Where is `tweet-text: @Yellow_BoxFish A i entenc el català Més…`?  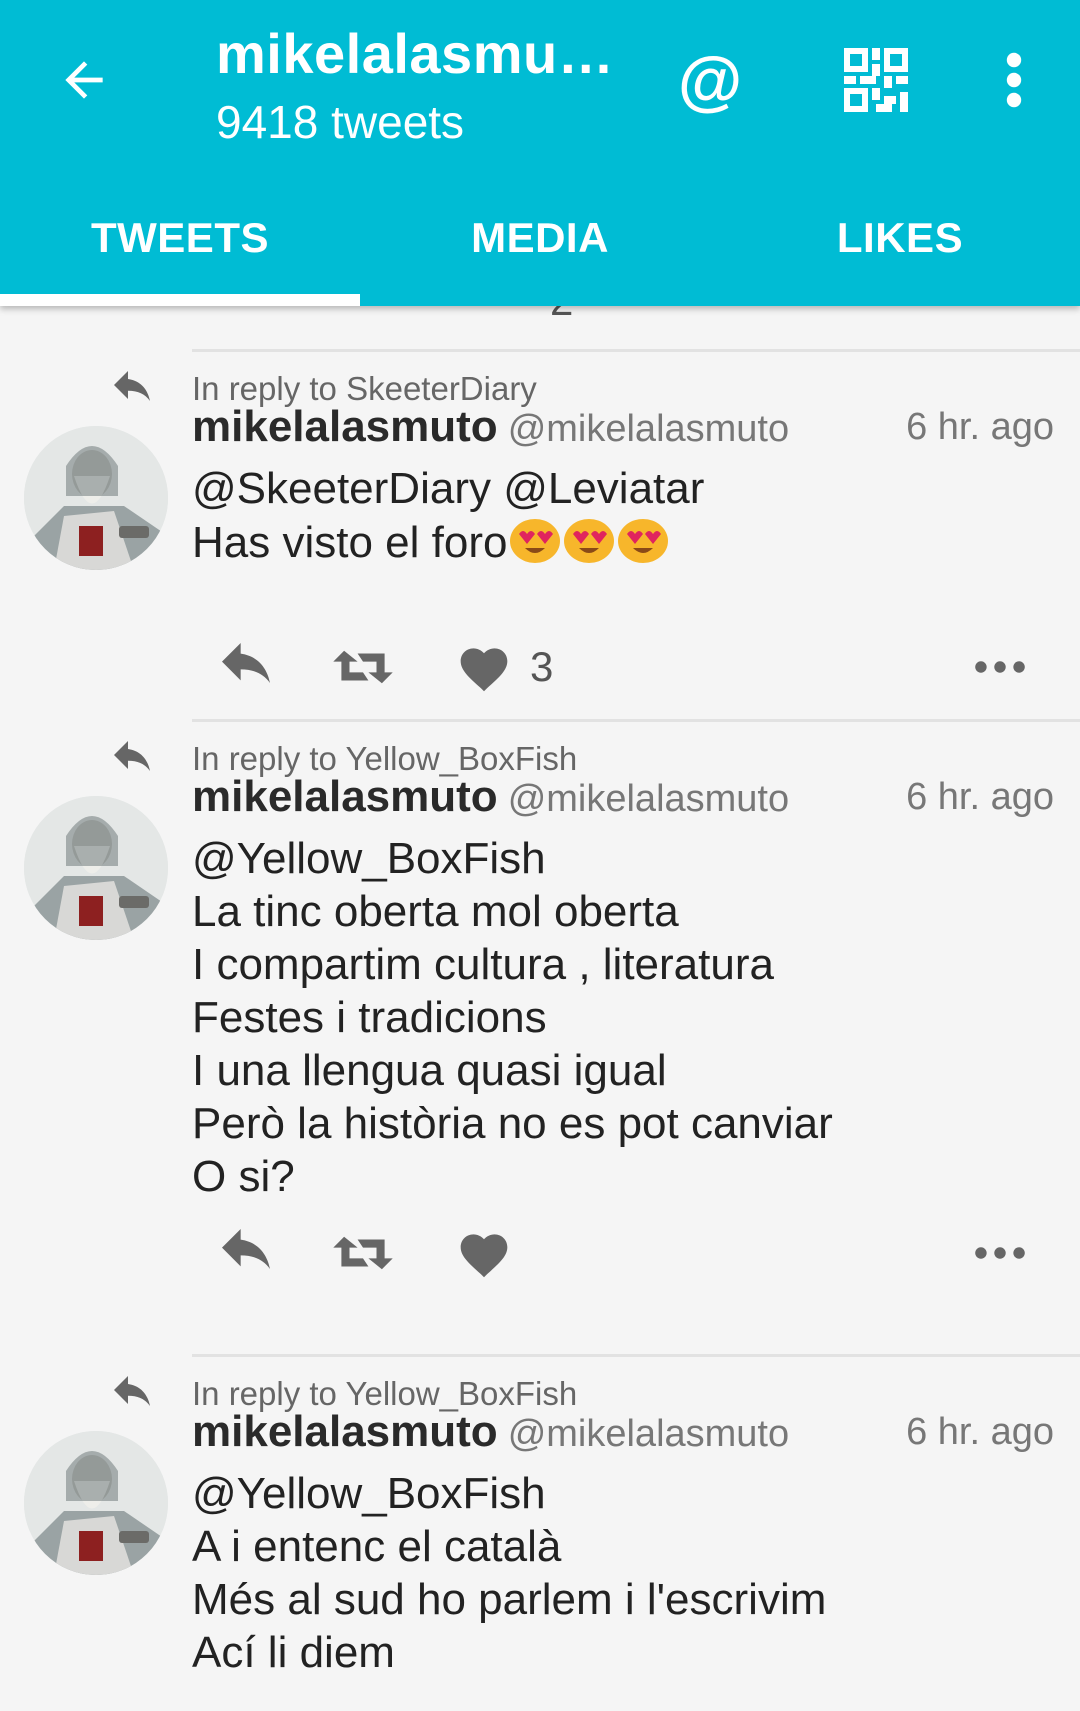
tweet-text: @Yellow_BoxFish A i entenc el català Més… is located at coordinates (509, 1573).